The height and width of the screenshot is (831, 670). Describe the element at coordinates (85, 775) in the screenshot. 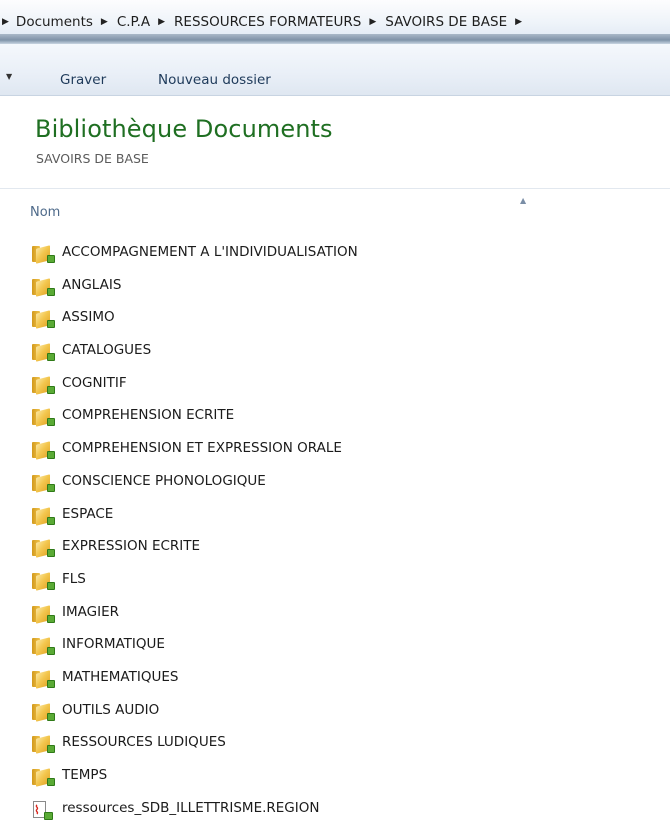

I see `file-name: TEMPS` at that location.